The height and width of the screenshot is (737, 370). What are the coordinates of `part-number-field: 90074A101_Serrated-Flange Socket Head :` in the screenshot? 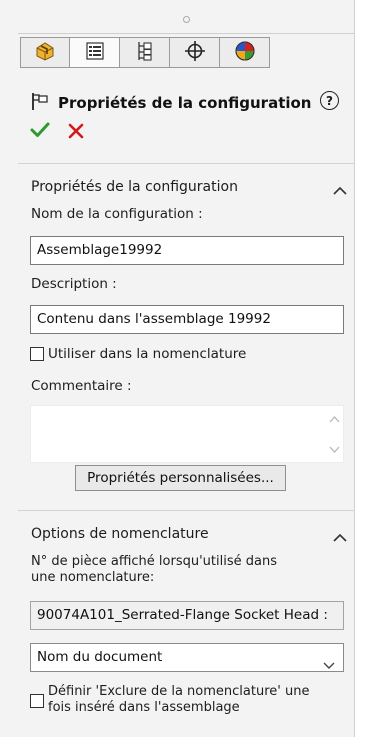 It's located at (187, 615).